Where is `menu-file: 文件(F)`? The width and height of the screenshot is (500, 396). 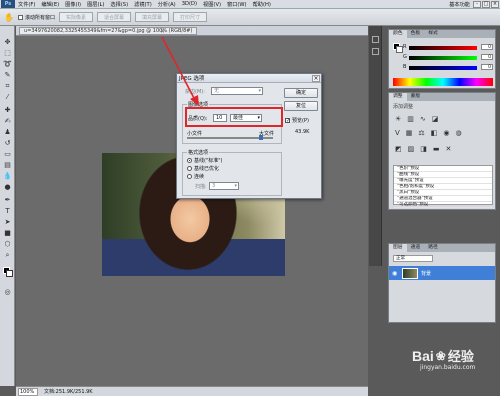
menu-file: 文件(F) is located at coordinates (26, 4).